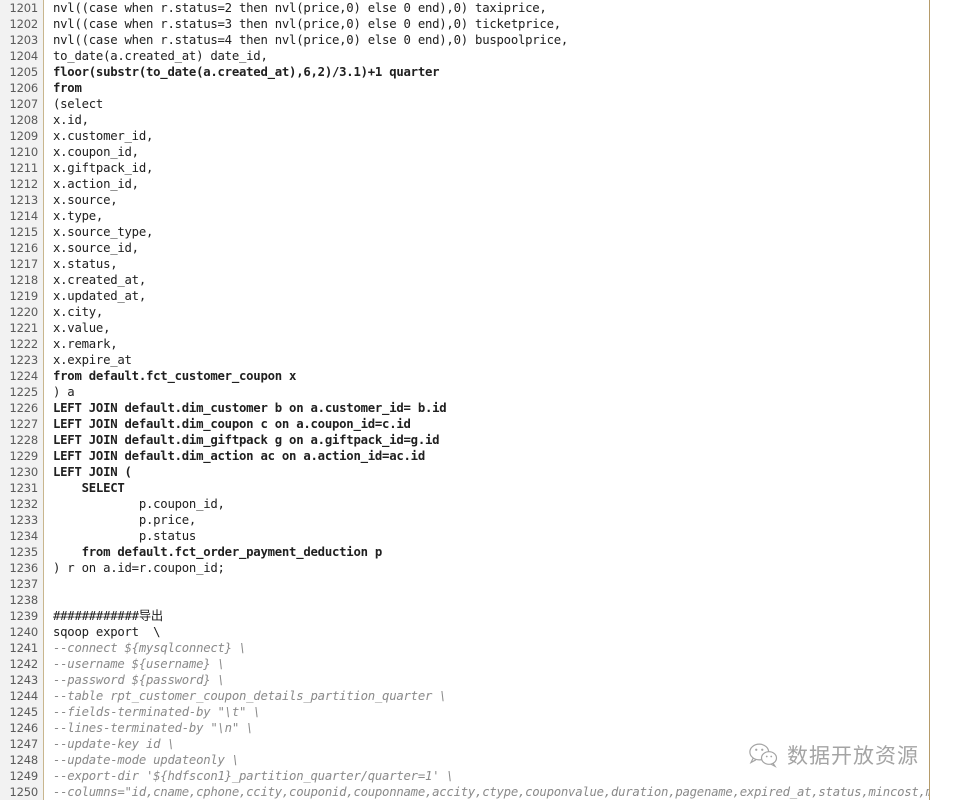  Describe the element at coordinates (150, 648) in the screenshot. I see `code-text: --connect ${mysqlconnect} \` at that location.